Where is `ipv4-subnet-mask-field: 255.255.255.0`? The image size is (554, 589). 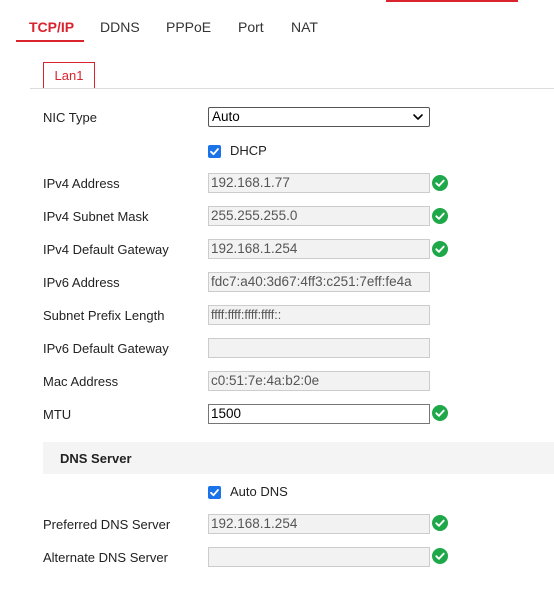 ipv4-subnet-mask-field: 255.255.255.0 is located at coordinates (319, 216).